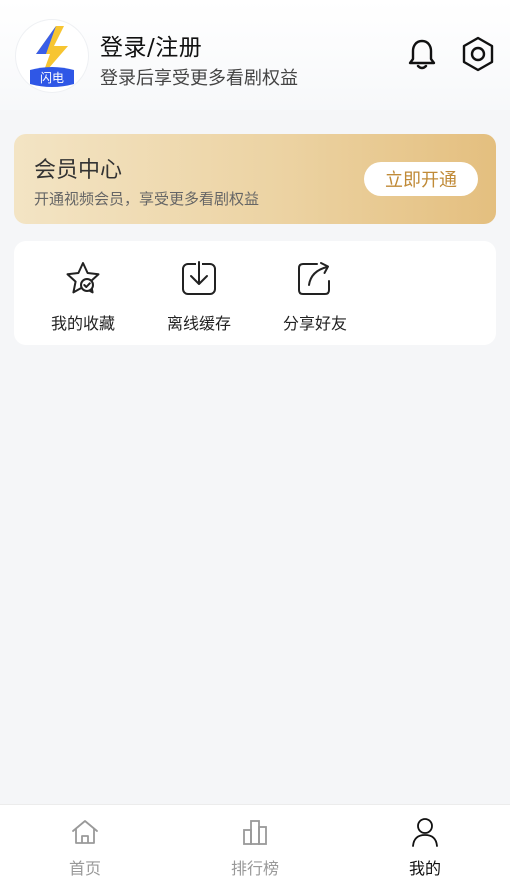  I want to click on profile-header: 闪电 登录/注册 登录后享受更多看剧权益, so click(255, 55).